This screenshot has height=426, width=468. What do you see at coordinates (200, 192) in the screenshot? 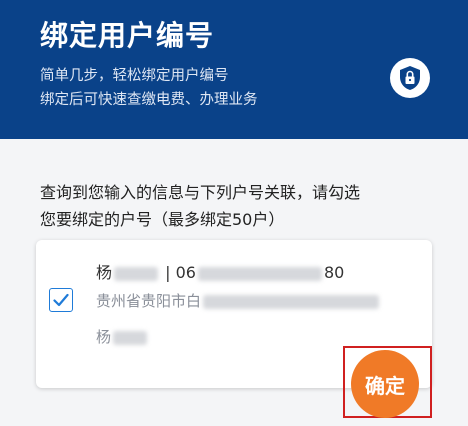
I see `instruction-text-1: 查询到您输入的信息与下列户号关联，请勾选` at bounding box center [200, 192].